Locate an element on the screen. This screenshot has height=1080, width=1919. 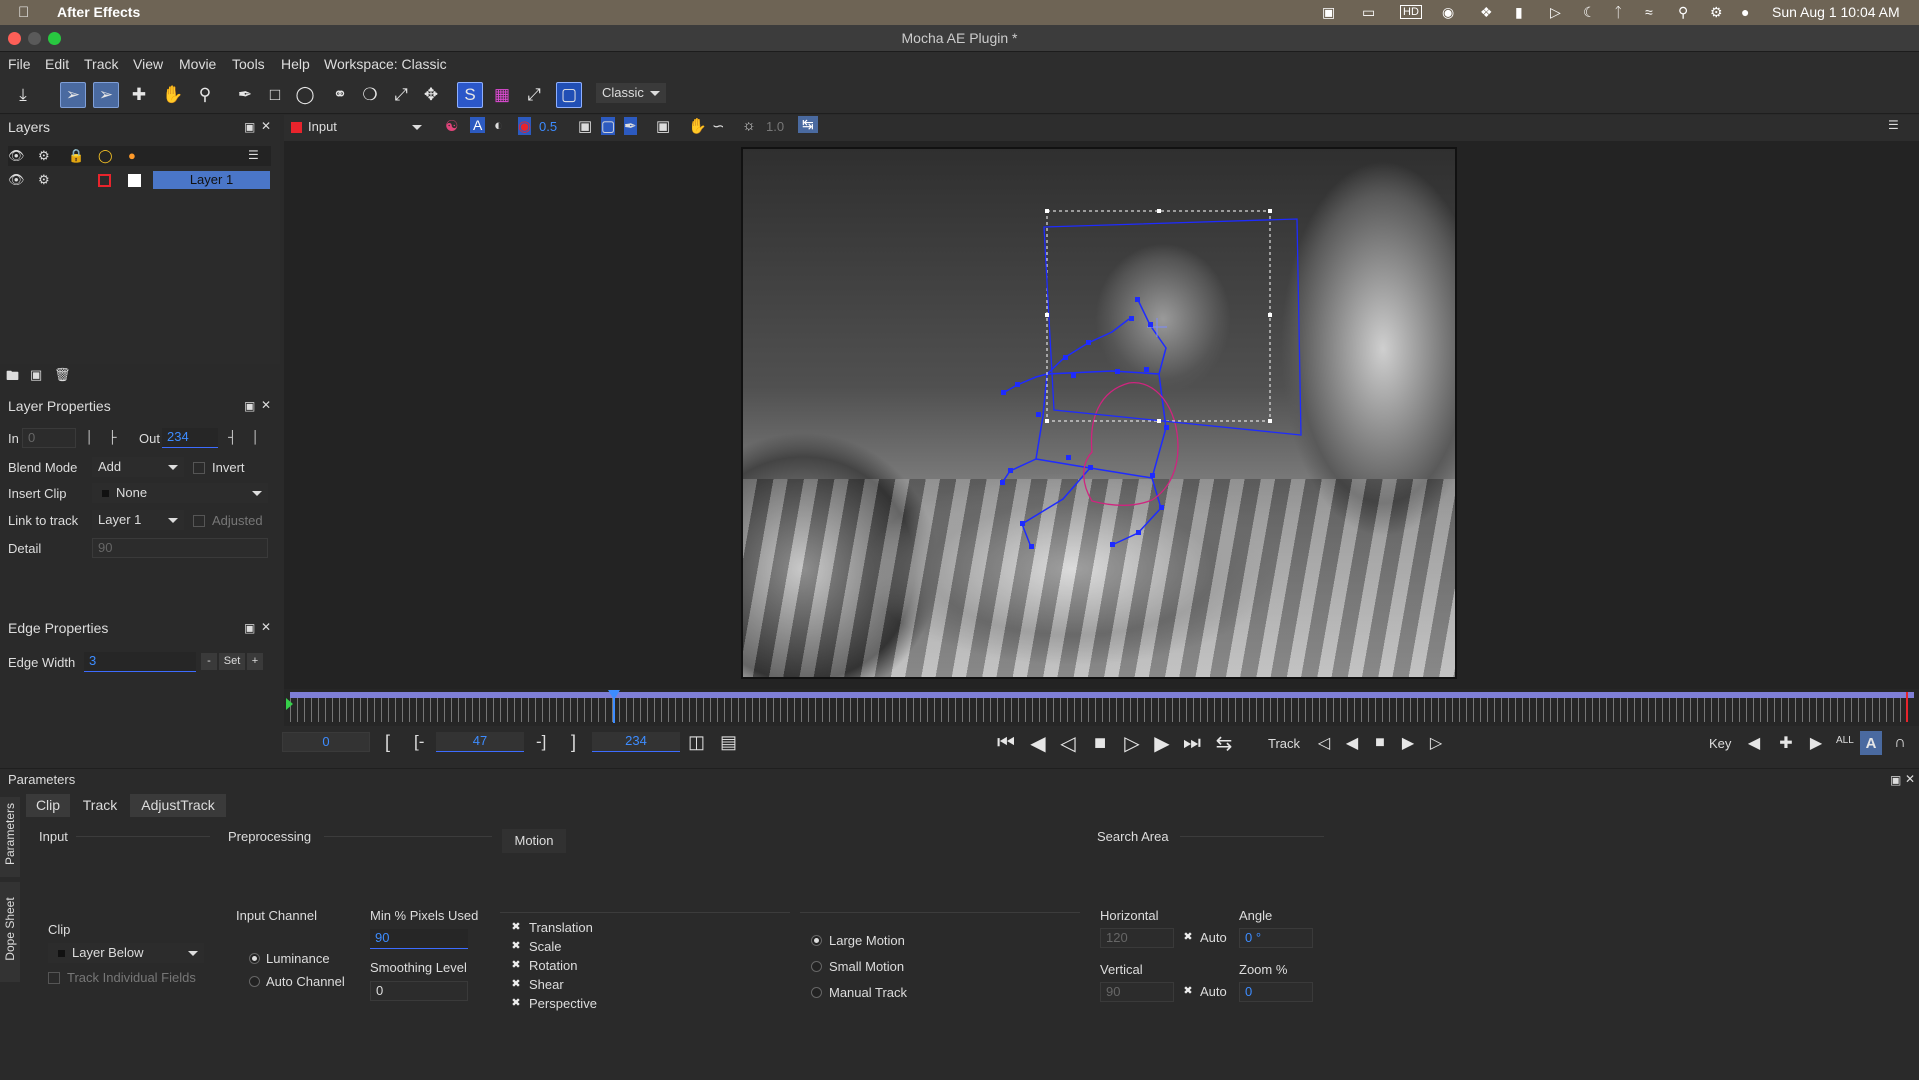
edge-width-plus-button: + is located at coordinates (255, 661).